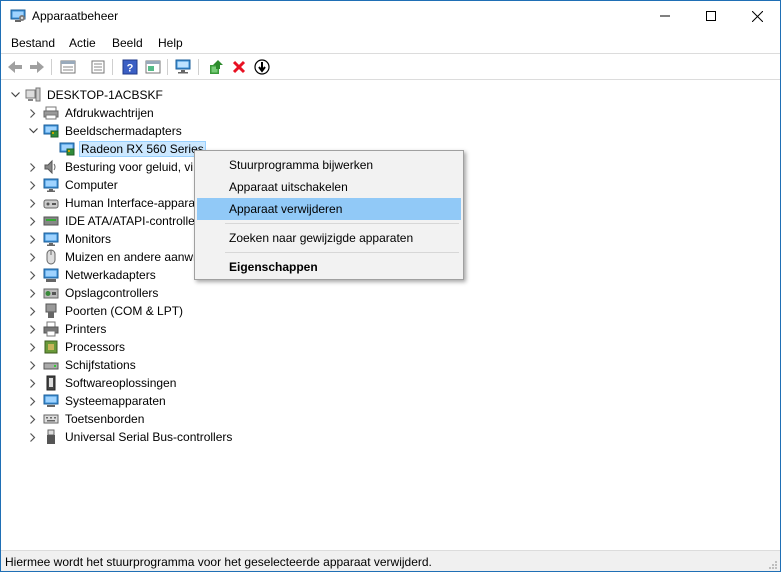 This screenshot has height=572, width=781. I want to click on system-icon, so click(51, 401).